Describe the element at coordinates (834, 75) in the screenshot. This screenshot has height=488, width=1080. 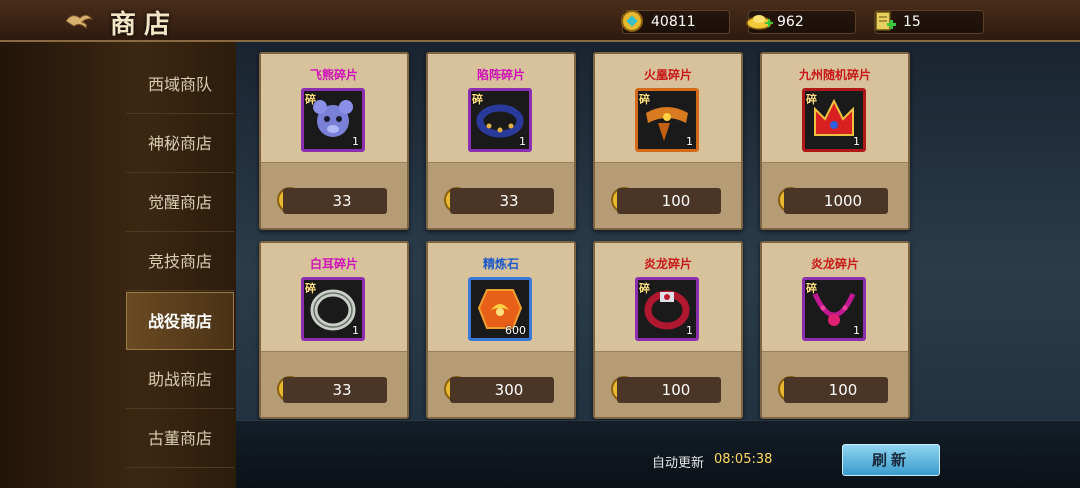
I see `item-name: 九州随机碎片` at that location.